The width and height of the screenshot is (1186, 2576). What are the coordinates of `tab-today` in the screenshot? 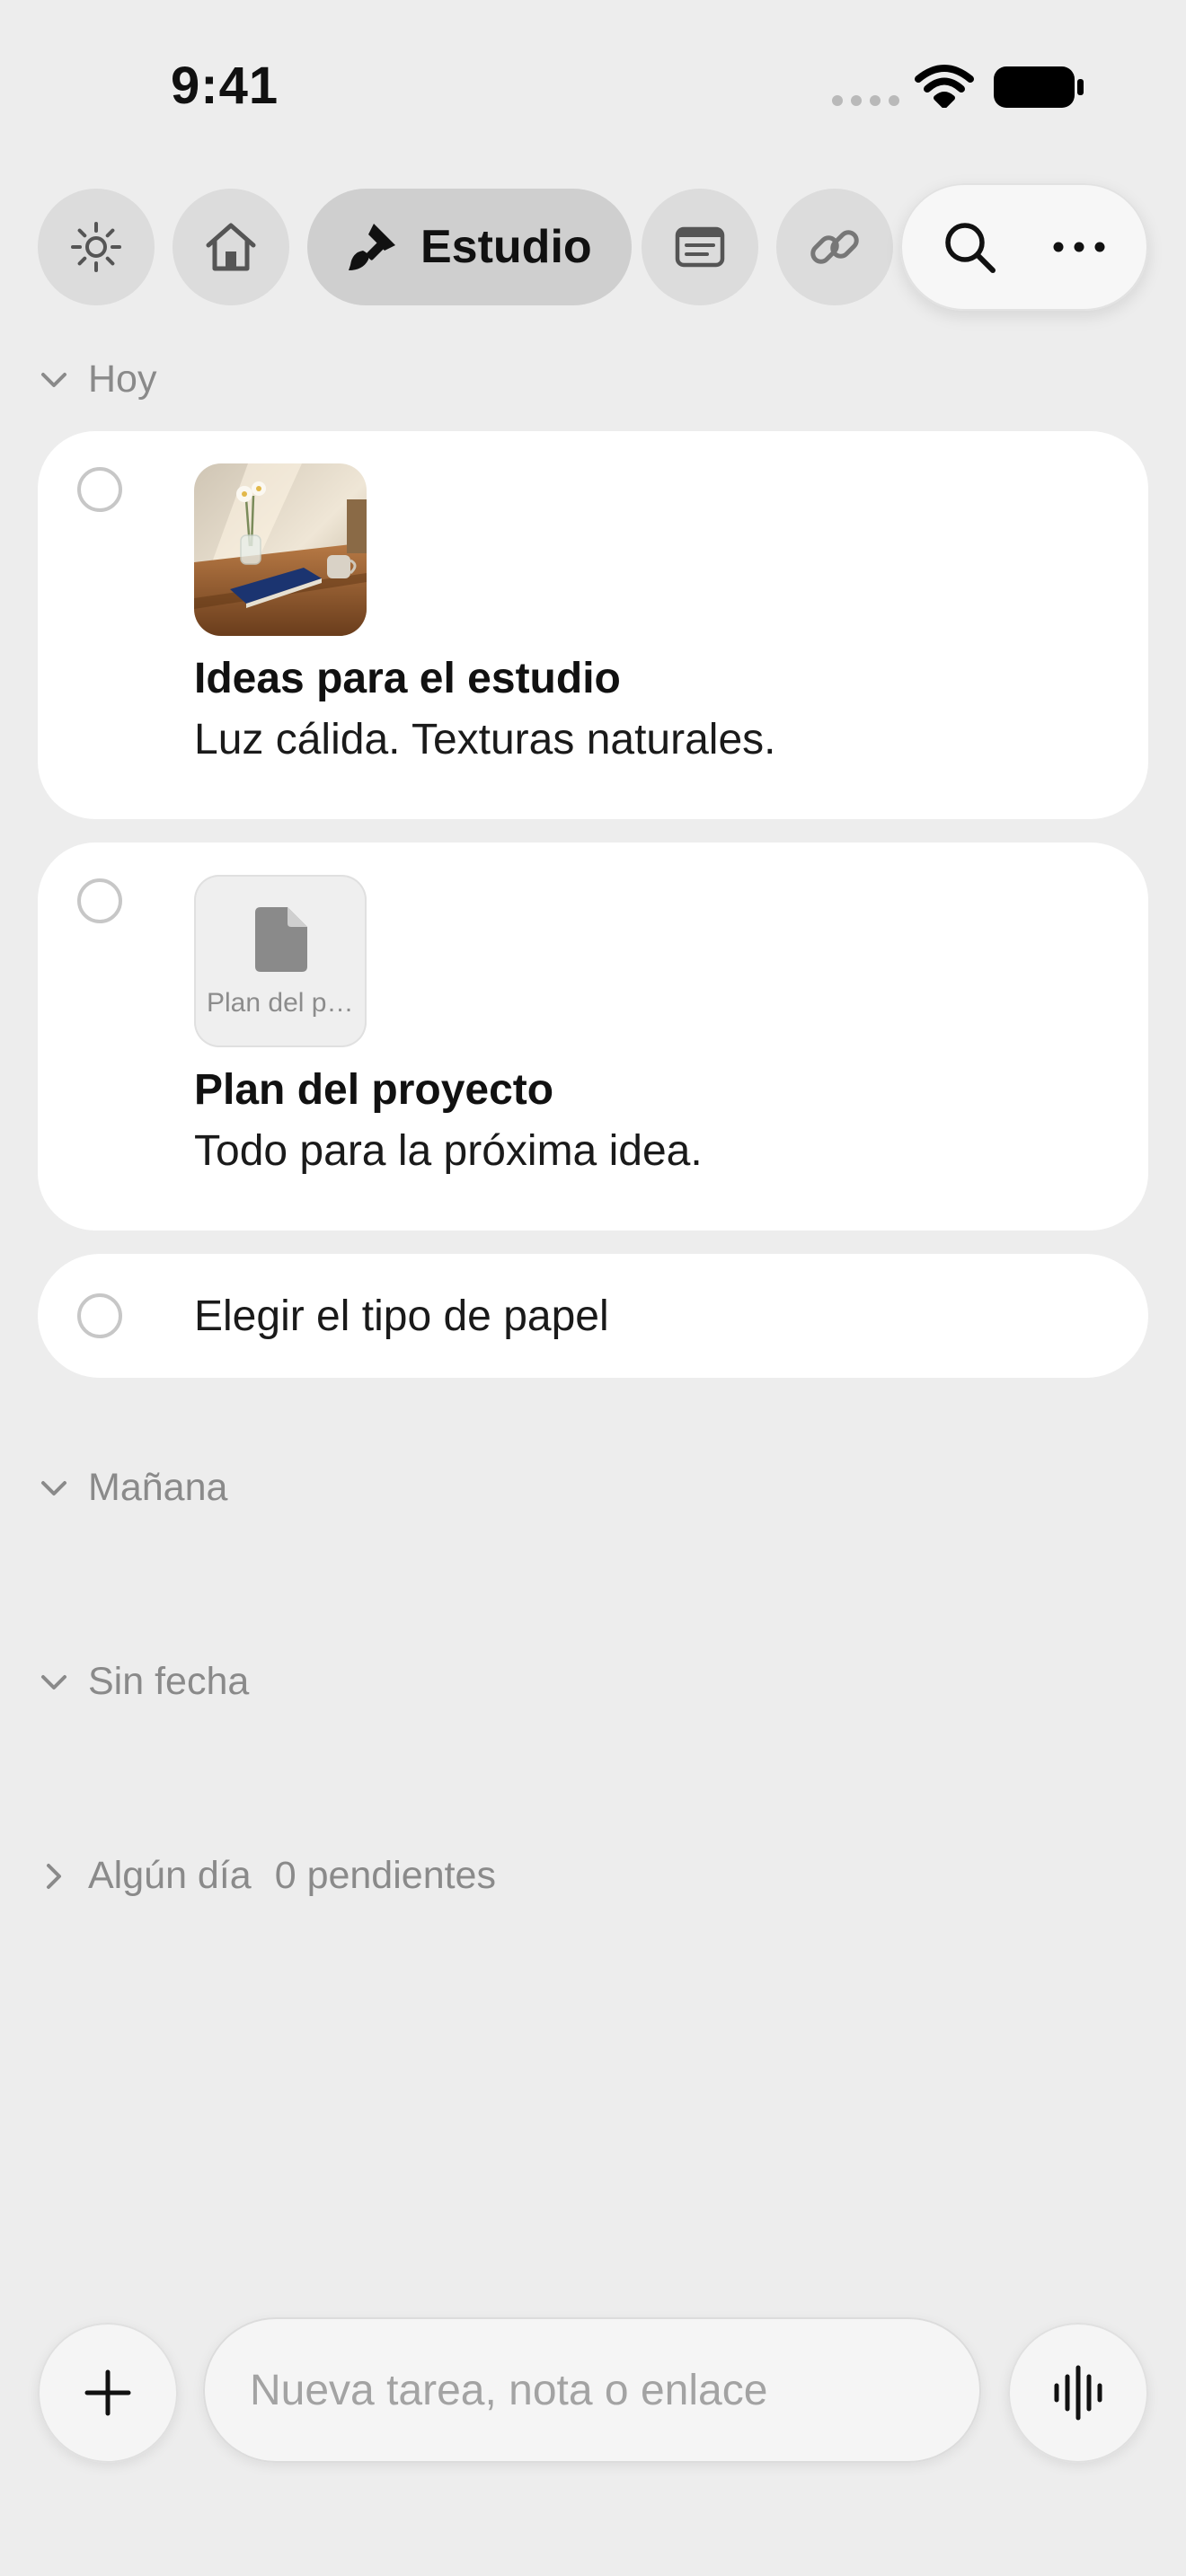 It's located at (96, 247).